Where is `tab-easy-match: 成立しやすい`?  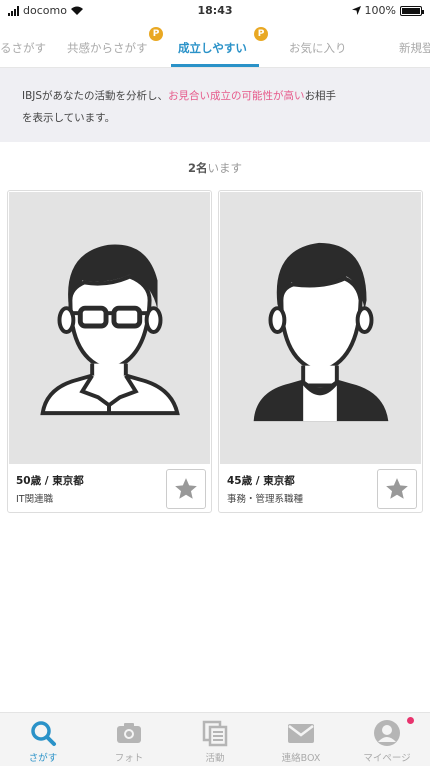
tab-easy-match: 成立しやすい is located at coordinates (212, 48).